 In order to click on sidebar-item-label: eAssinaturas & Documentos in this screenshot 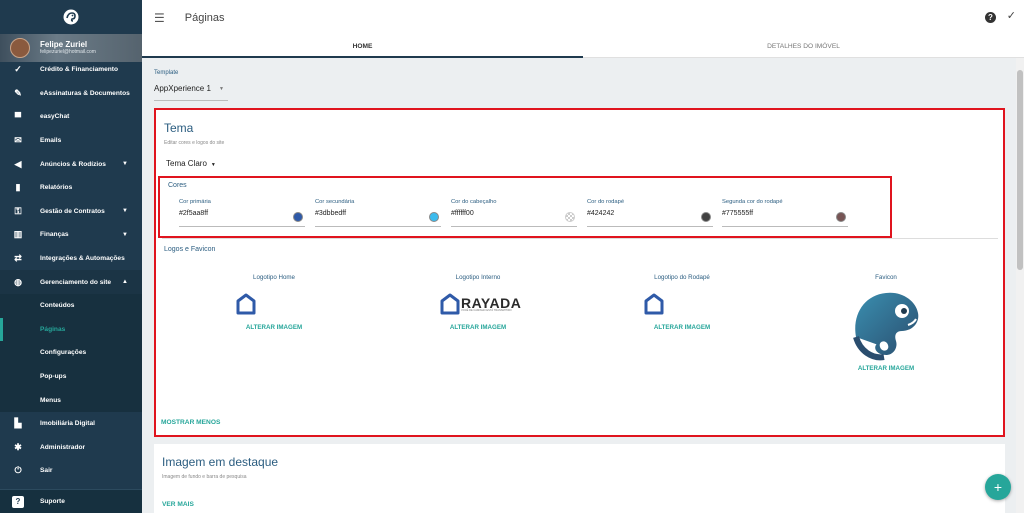, I will do `click(85, 93)`.